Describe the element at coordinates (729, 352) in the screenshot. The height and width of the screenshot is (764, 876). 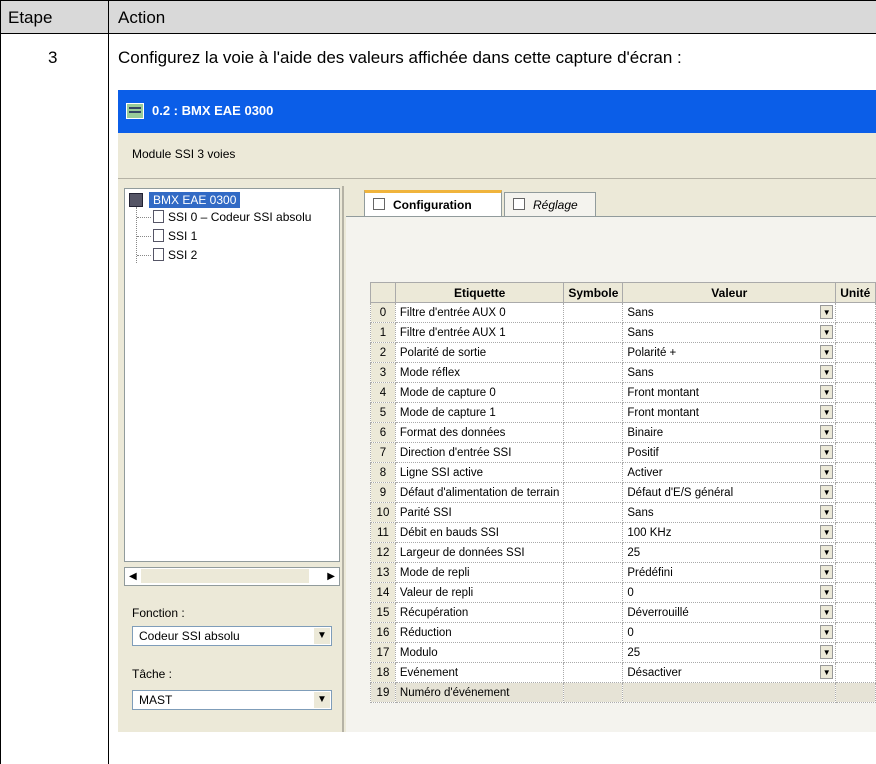
I see `row-value: Polarité + ▼` at that location.